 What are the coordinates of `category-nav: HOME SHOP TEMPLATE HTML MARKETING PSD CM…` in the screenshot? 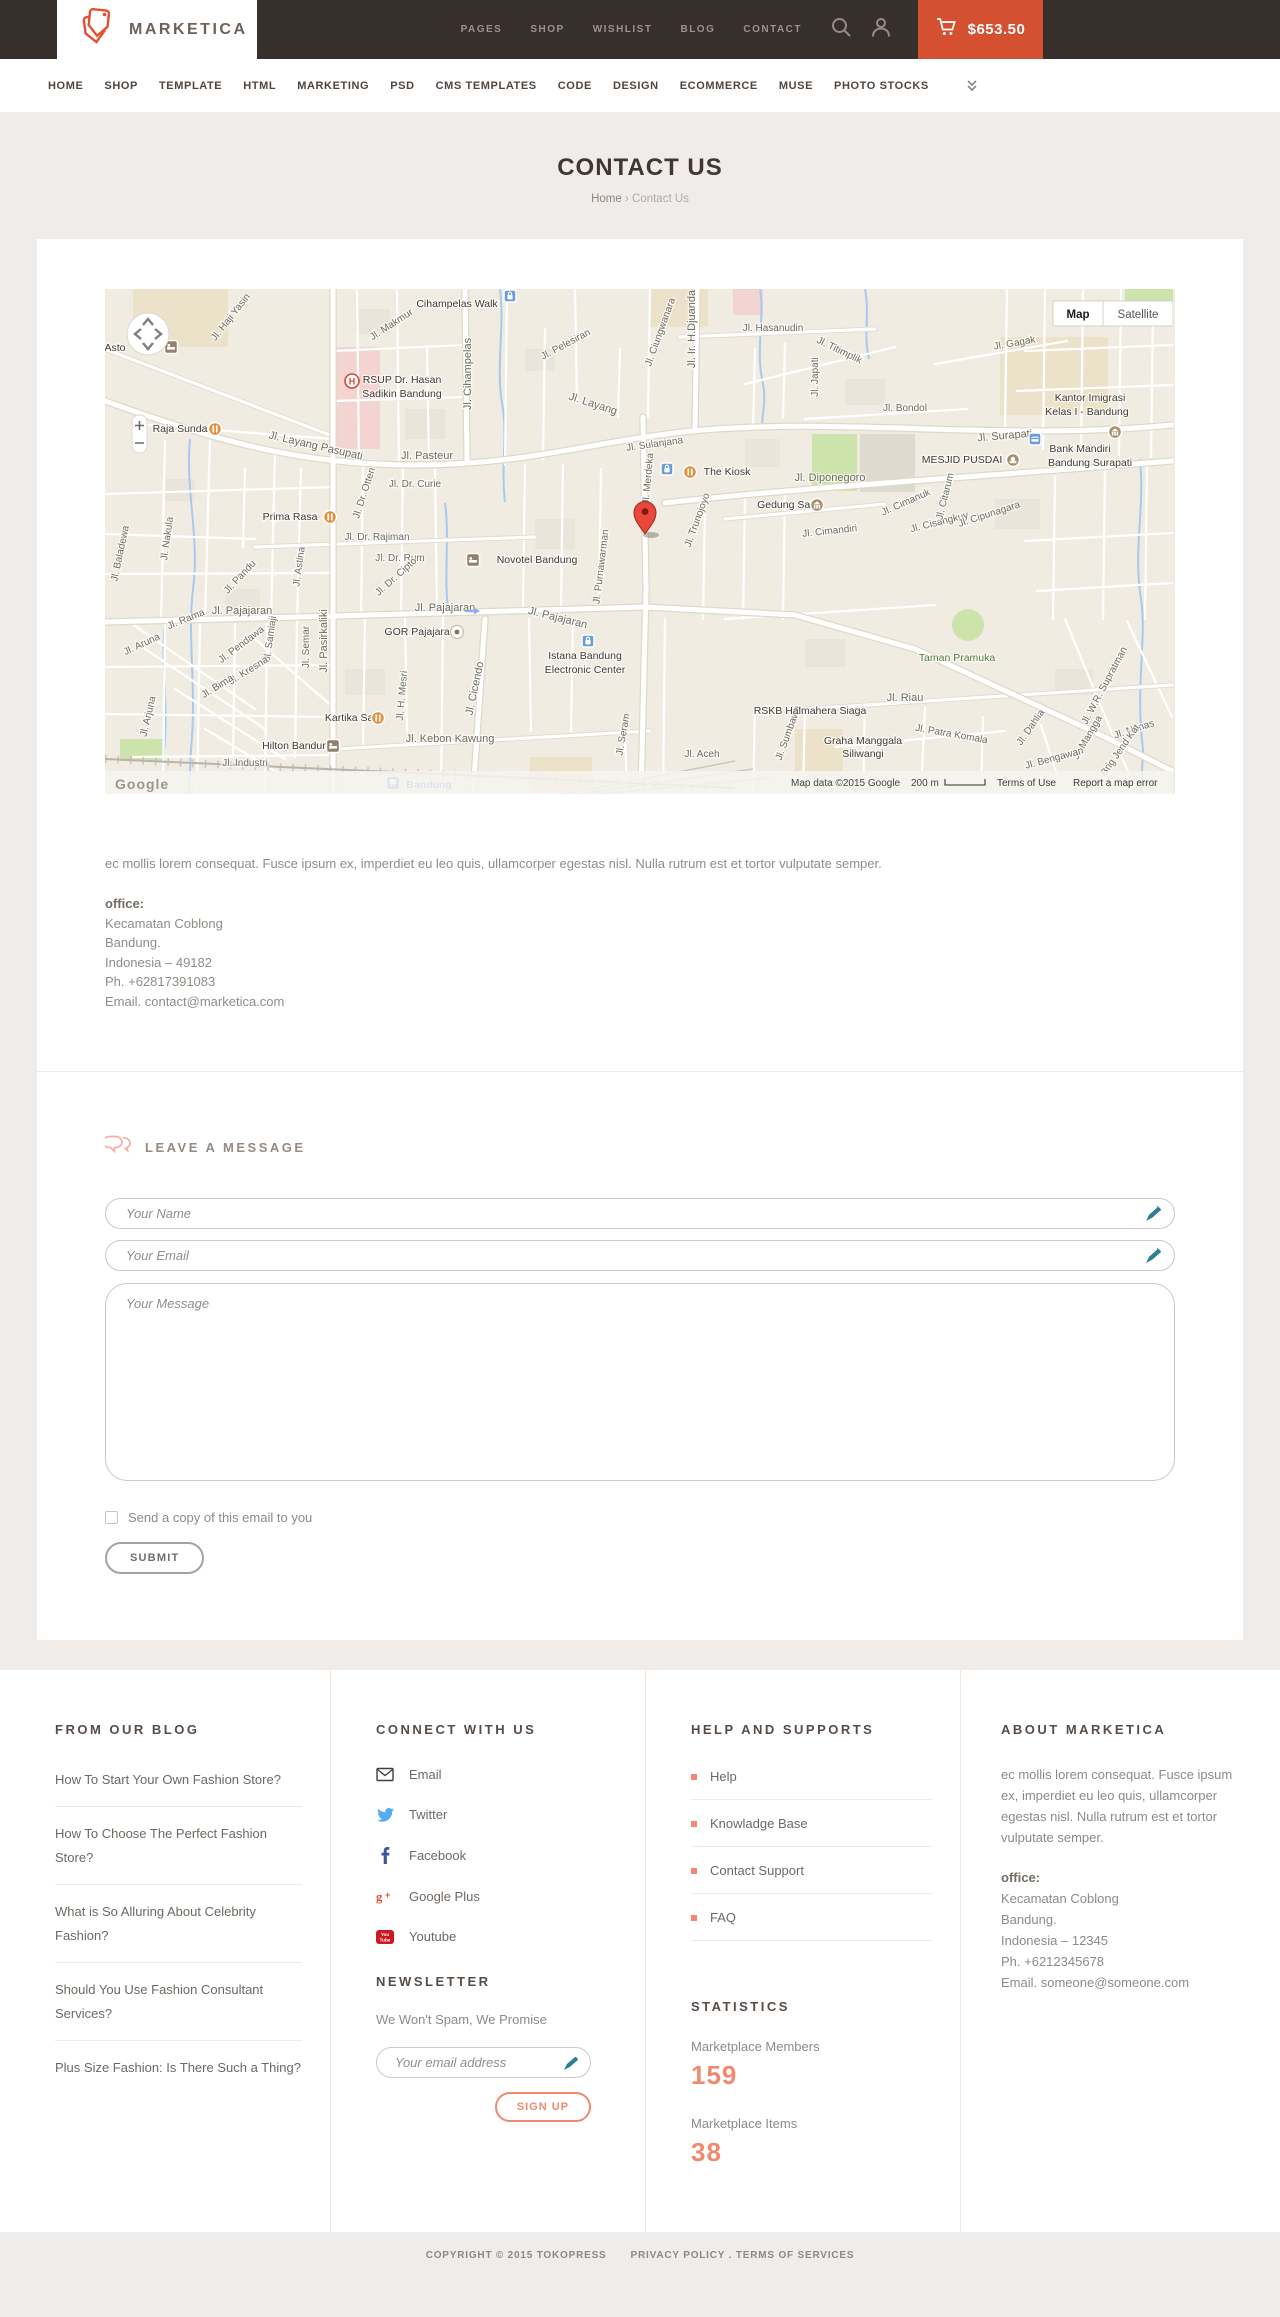 It's located at (640, 85).